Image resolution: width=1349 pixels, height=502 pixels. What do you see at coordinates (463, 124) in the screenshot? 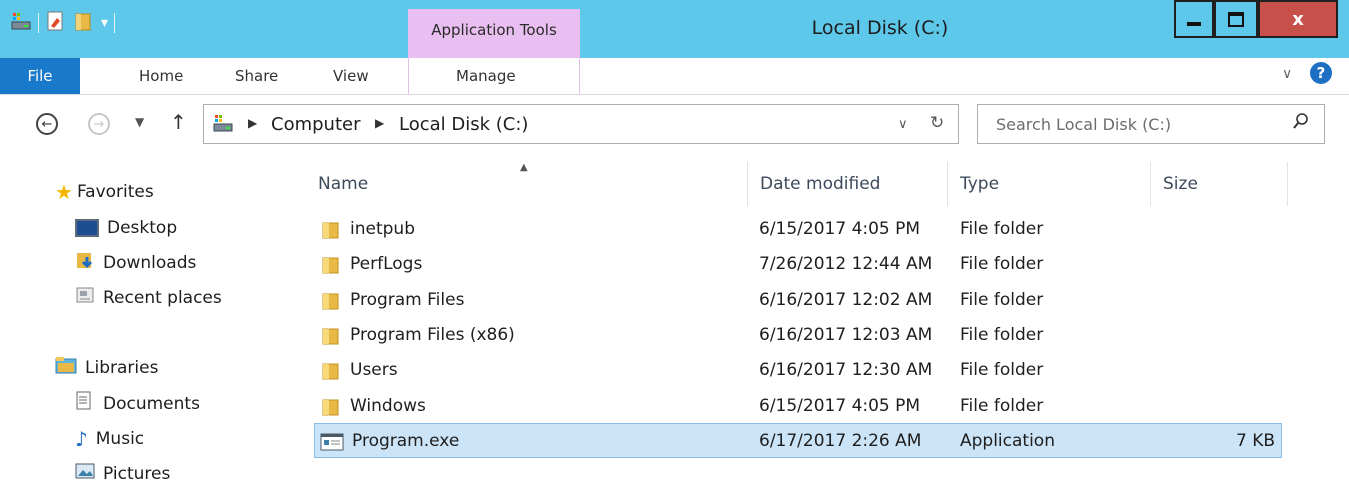
I see `breadcrumb-local-disk: Local Disk (C:)` at bounding box center [463, 124].